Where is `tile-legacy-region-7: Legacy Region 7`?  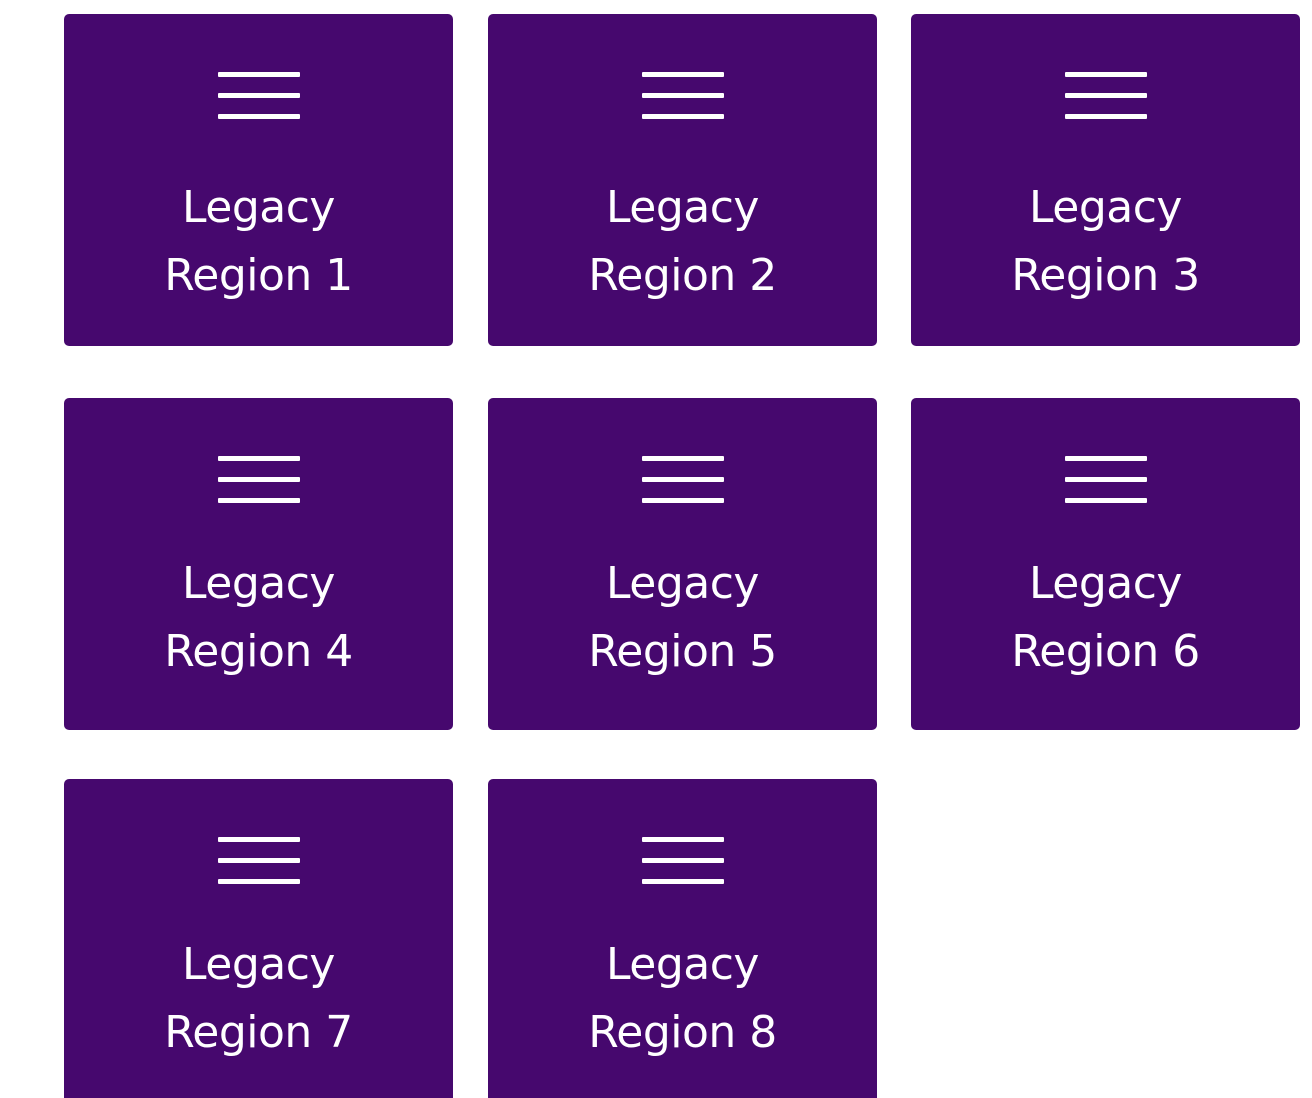
tile-legacy-region-7: Legacy Region 7 is located at coordinates (258, 938).